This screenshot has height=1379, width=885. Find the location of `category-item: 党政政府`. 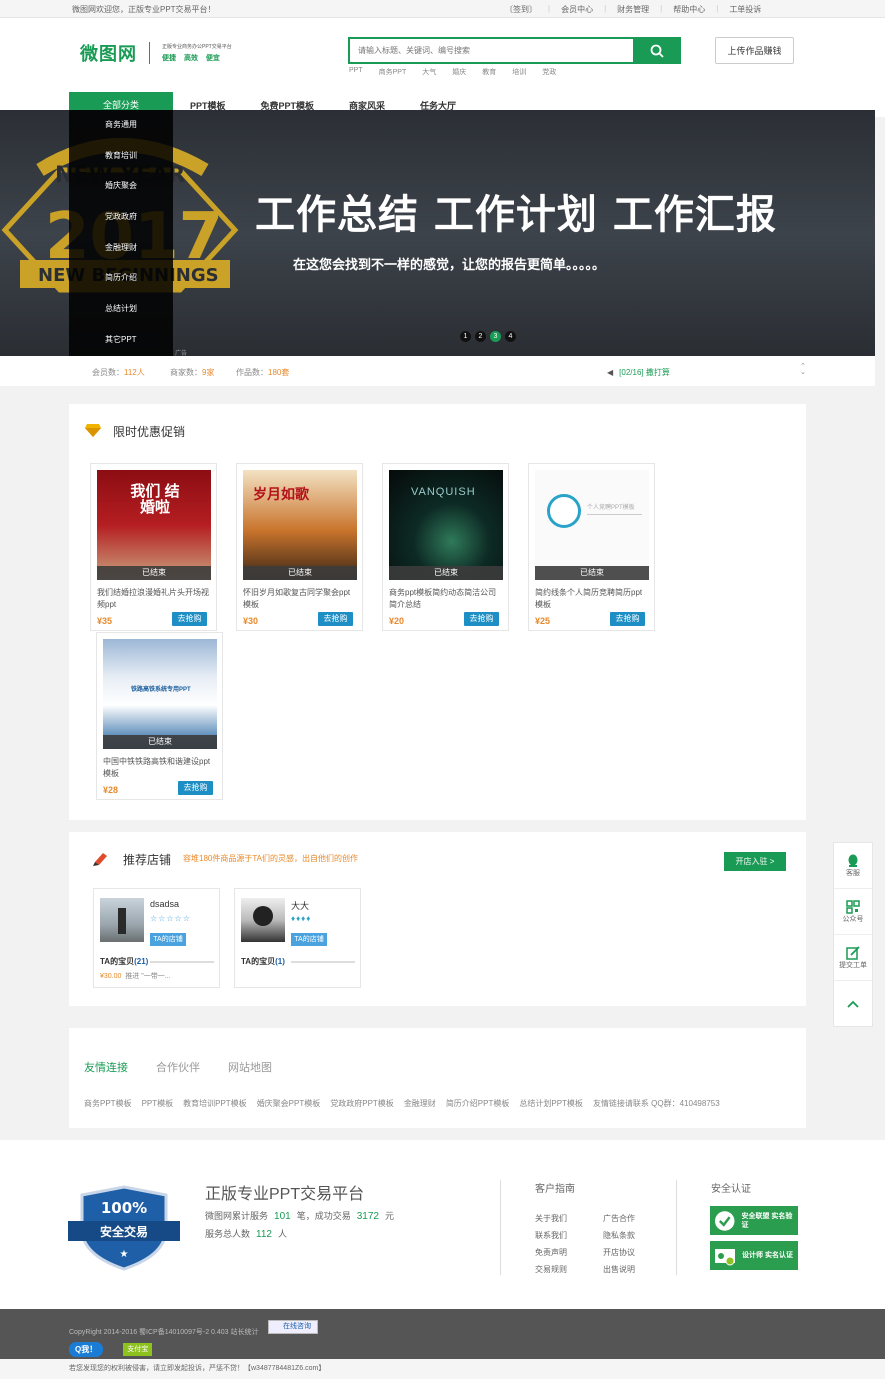

category-item: 党政政府 is located at coordinates (121, 217).